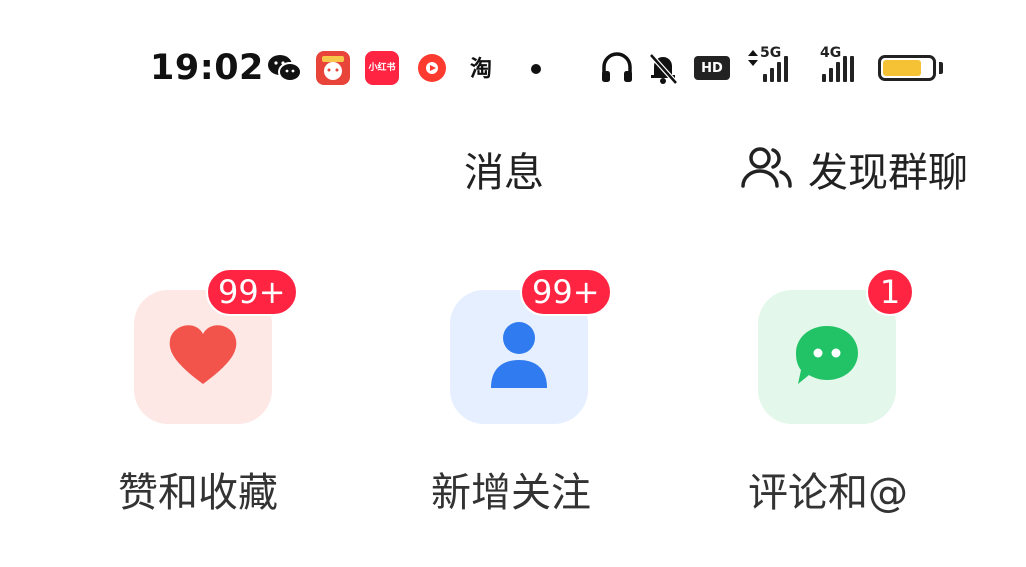  Describe the element at coordinates (238, 393) in the screenshot. I see `likes-and-favorites-entry: 99+ 赞和收藏` at that location.